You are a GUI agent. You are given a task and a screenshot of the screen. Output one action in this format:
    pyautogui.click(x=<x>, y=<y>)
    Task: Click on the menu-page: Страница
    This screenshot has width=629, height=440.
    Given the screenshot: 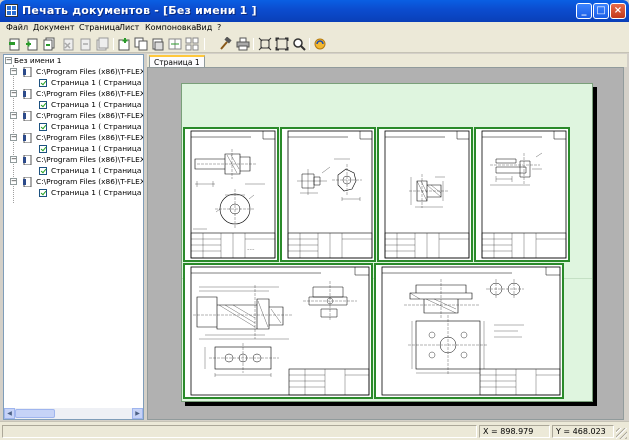 What is the action you would take?
    pyautogui.click(x=99, y=27)
    